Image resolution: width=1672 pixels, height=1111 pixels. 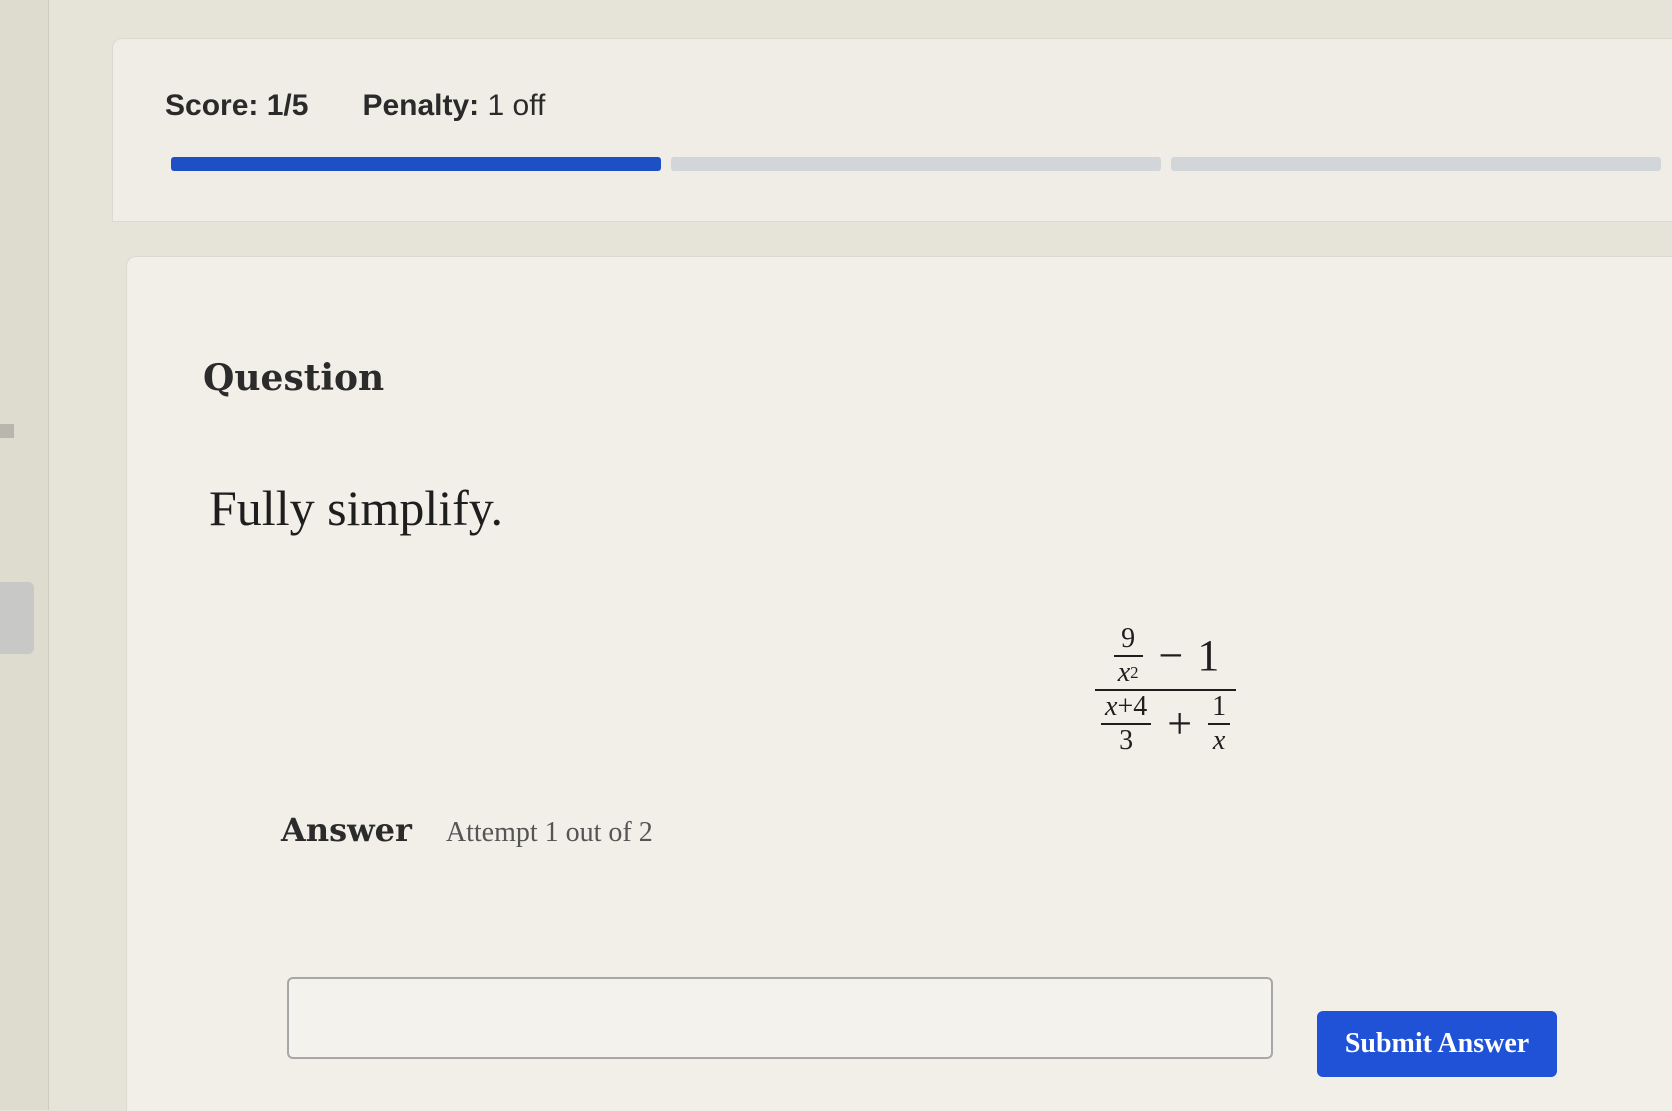 What do you see at coordinates (1208, 656) in the screenshot?
I see `constant-term: 1` at bounding box center [1208, 656].